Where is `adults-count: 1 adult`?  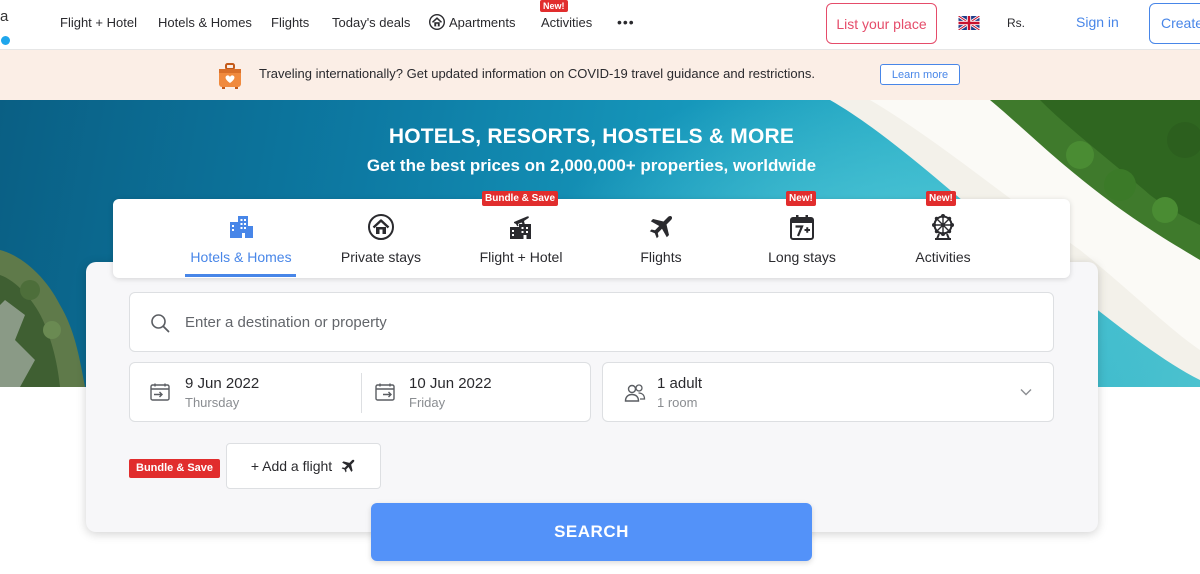 adults-count: 1 adult is located at coordinates (680, 383).